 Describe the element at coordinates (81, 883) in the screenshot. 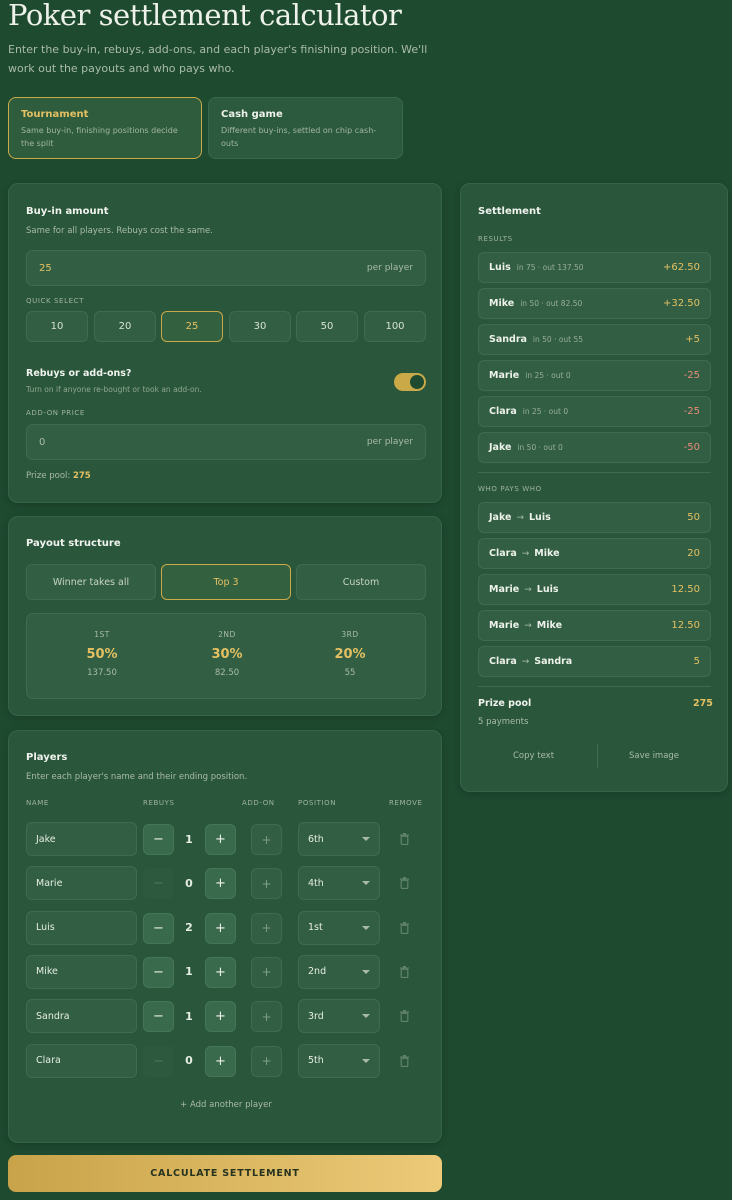

I see `player-name-input: Marie` at that location.